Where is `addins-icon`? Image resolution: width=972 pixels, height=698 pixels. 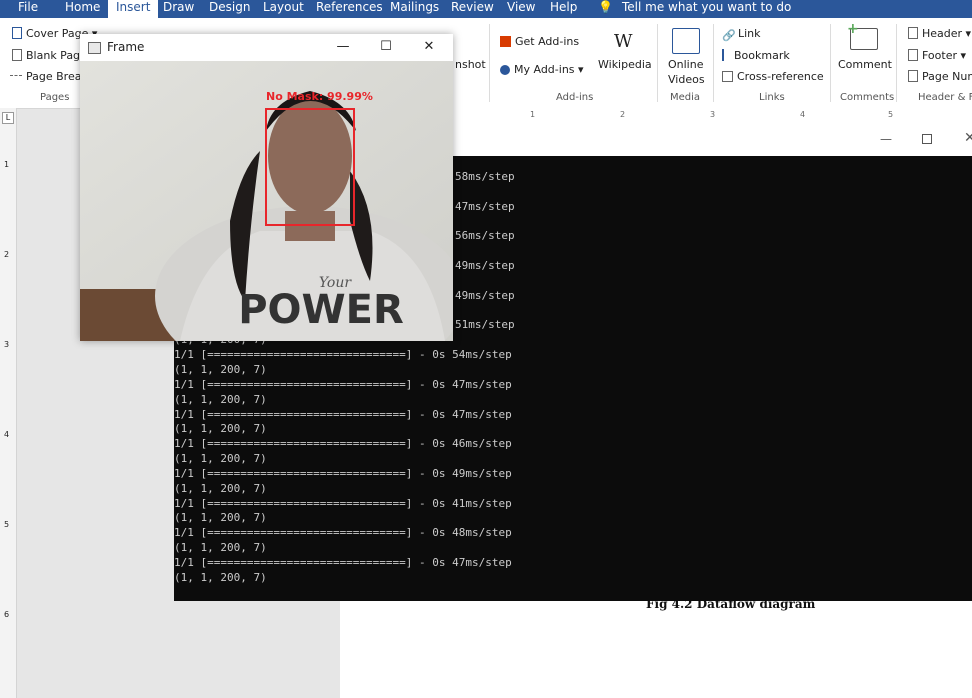
addins-icon is located at coordinates (505, 70).